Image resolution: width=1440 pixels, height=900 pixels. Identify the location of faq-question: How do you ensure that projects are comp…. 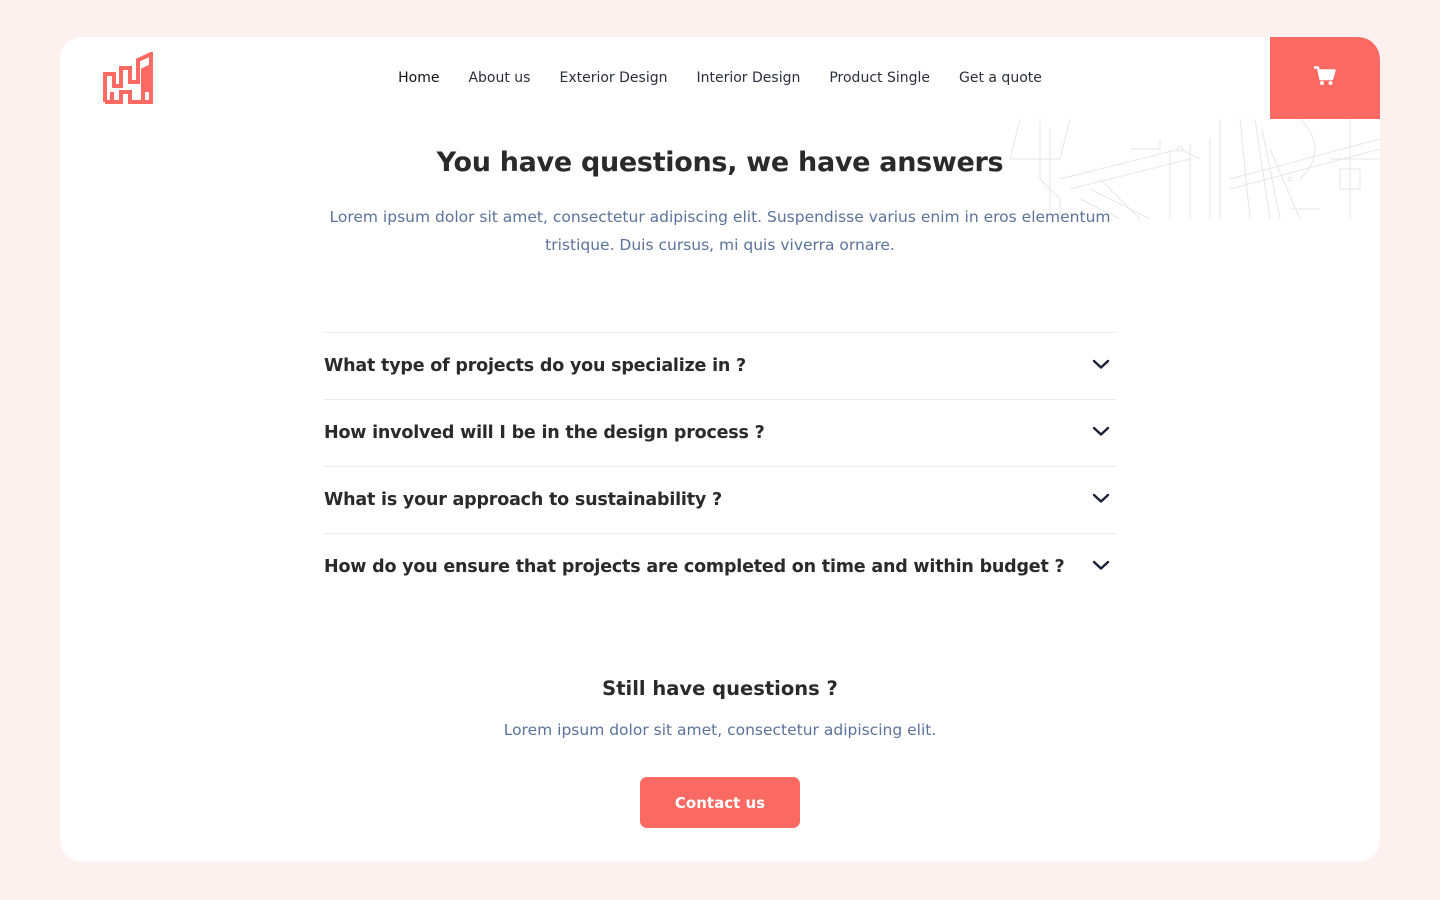
(694, 567).